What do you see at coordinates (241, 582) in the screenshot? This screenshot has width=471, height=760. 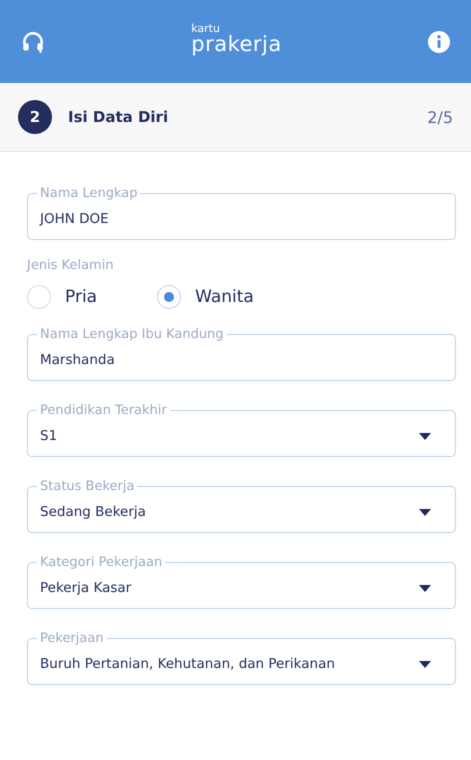 I see `dropdown: Kategori Pekerjaan Pekerja Kasar` at bounding box center [241, 582].